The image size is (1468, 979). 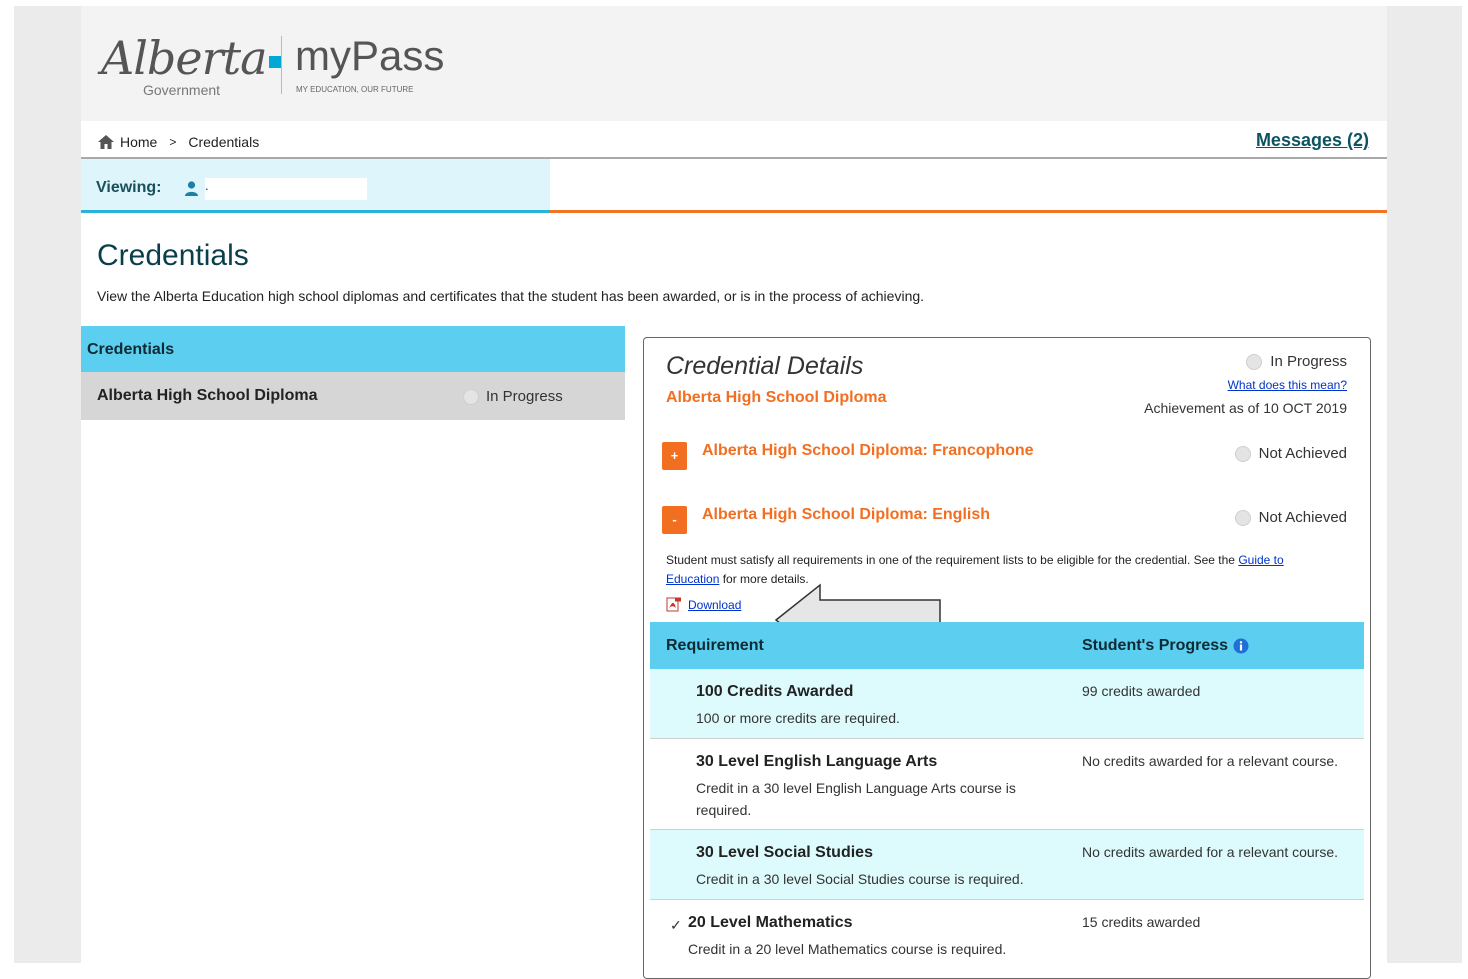 I want to click on viewing-underline, so click(x=315, y=211).